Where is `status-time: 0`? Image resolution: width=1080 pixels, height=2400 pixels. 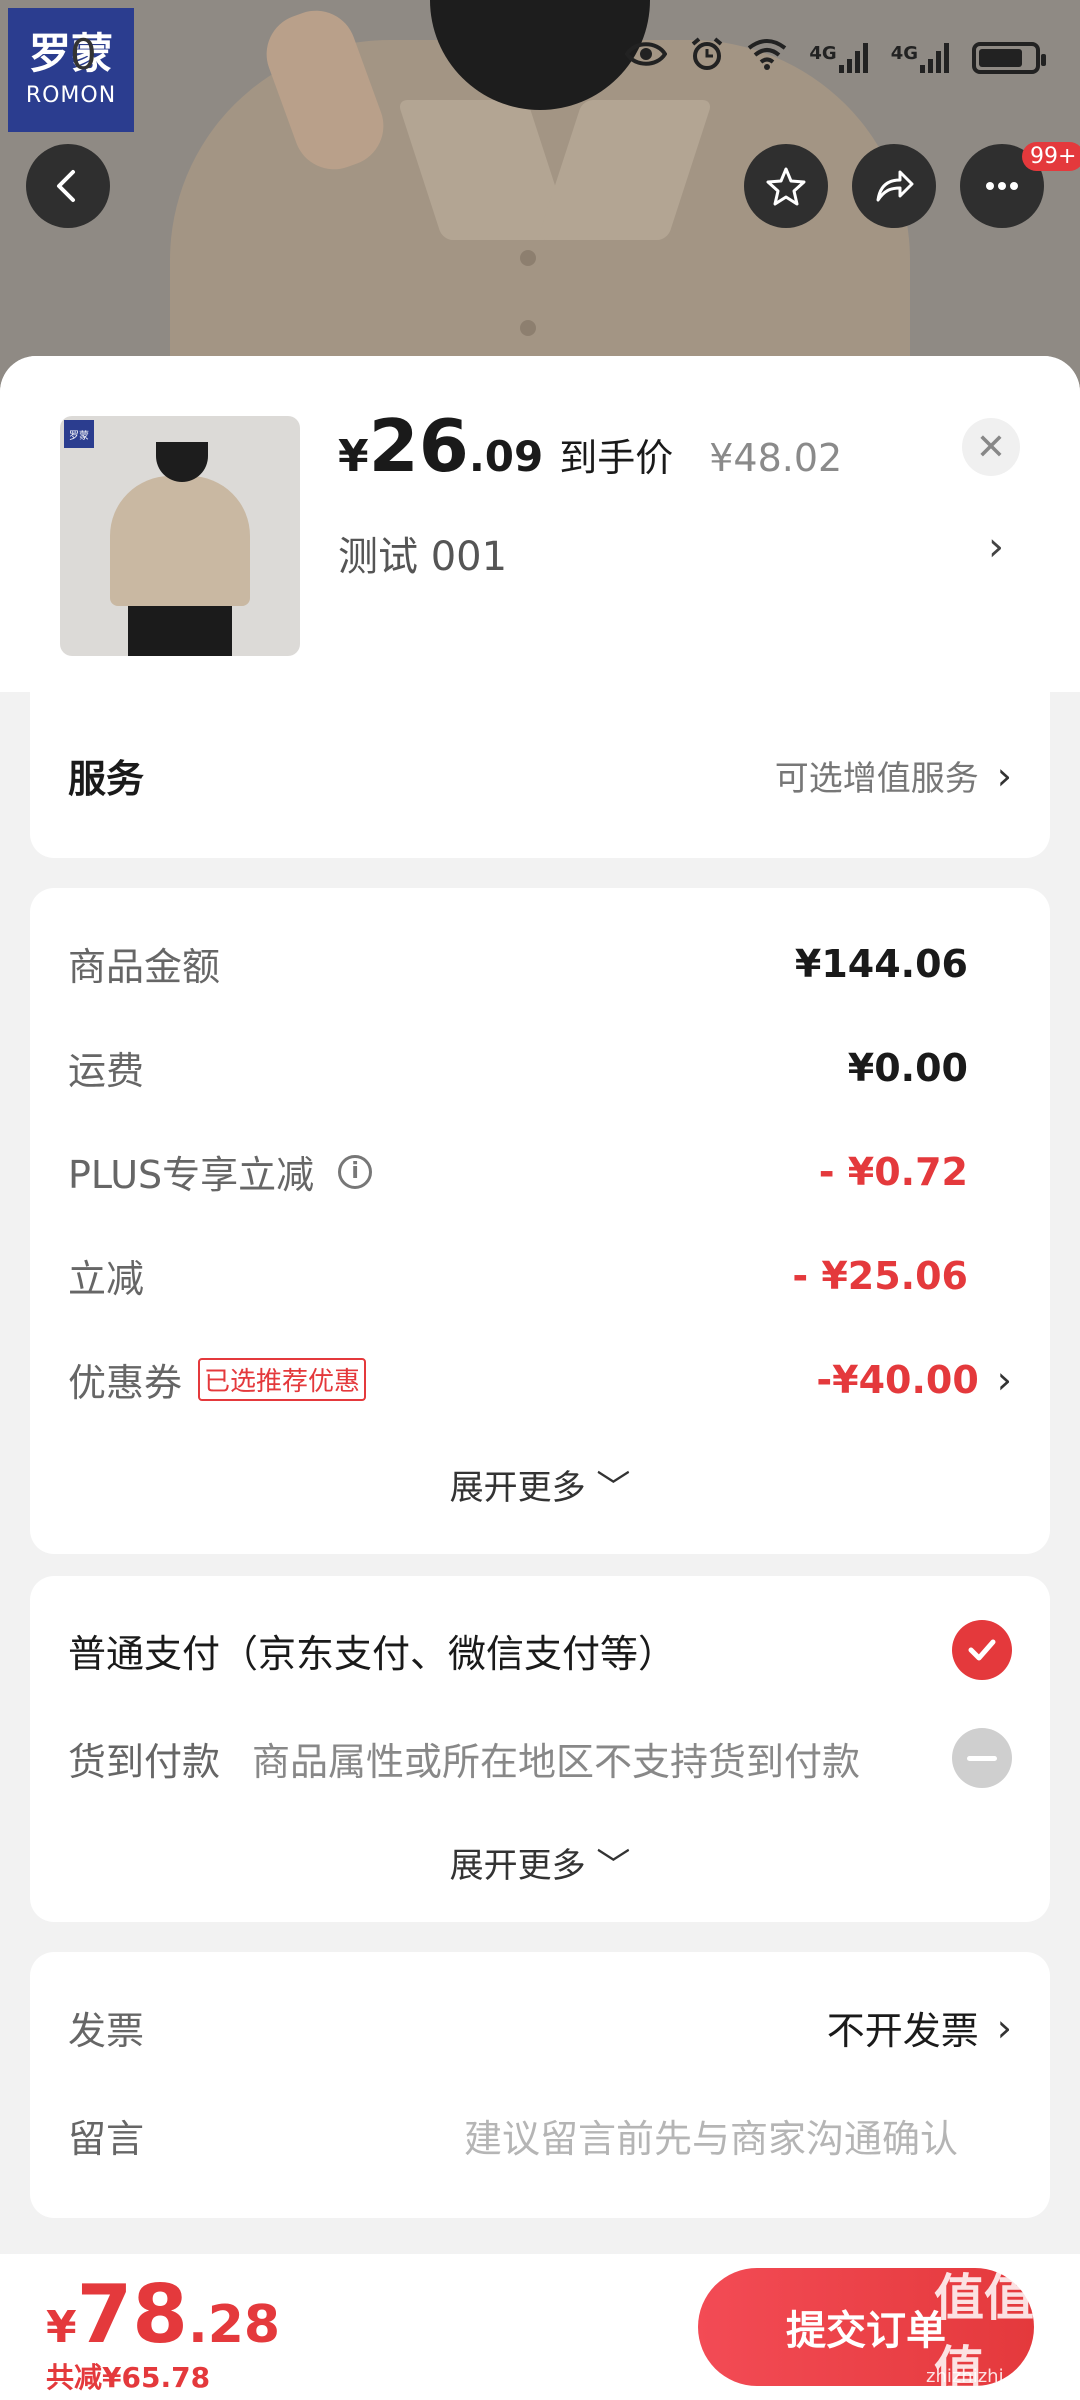 status-time: 0 is located at coordinates (83, 54).